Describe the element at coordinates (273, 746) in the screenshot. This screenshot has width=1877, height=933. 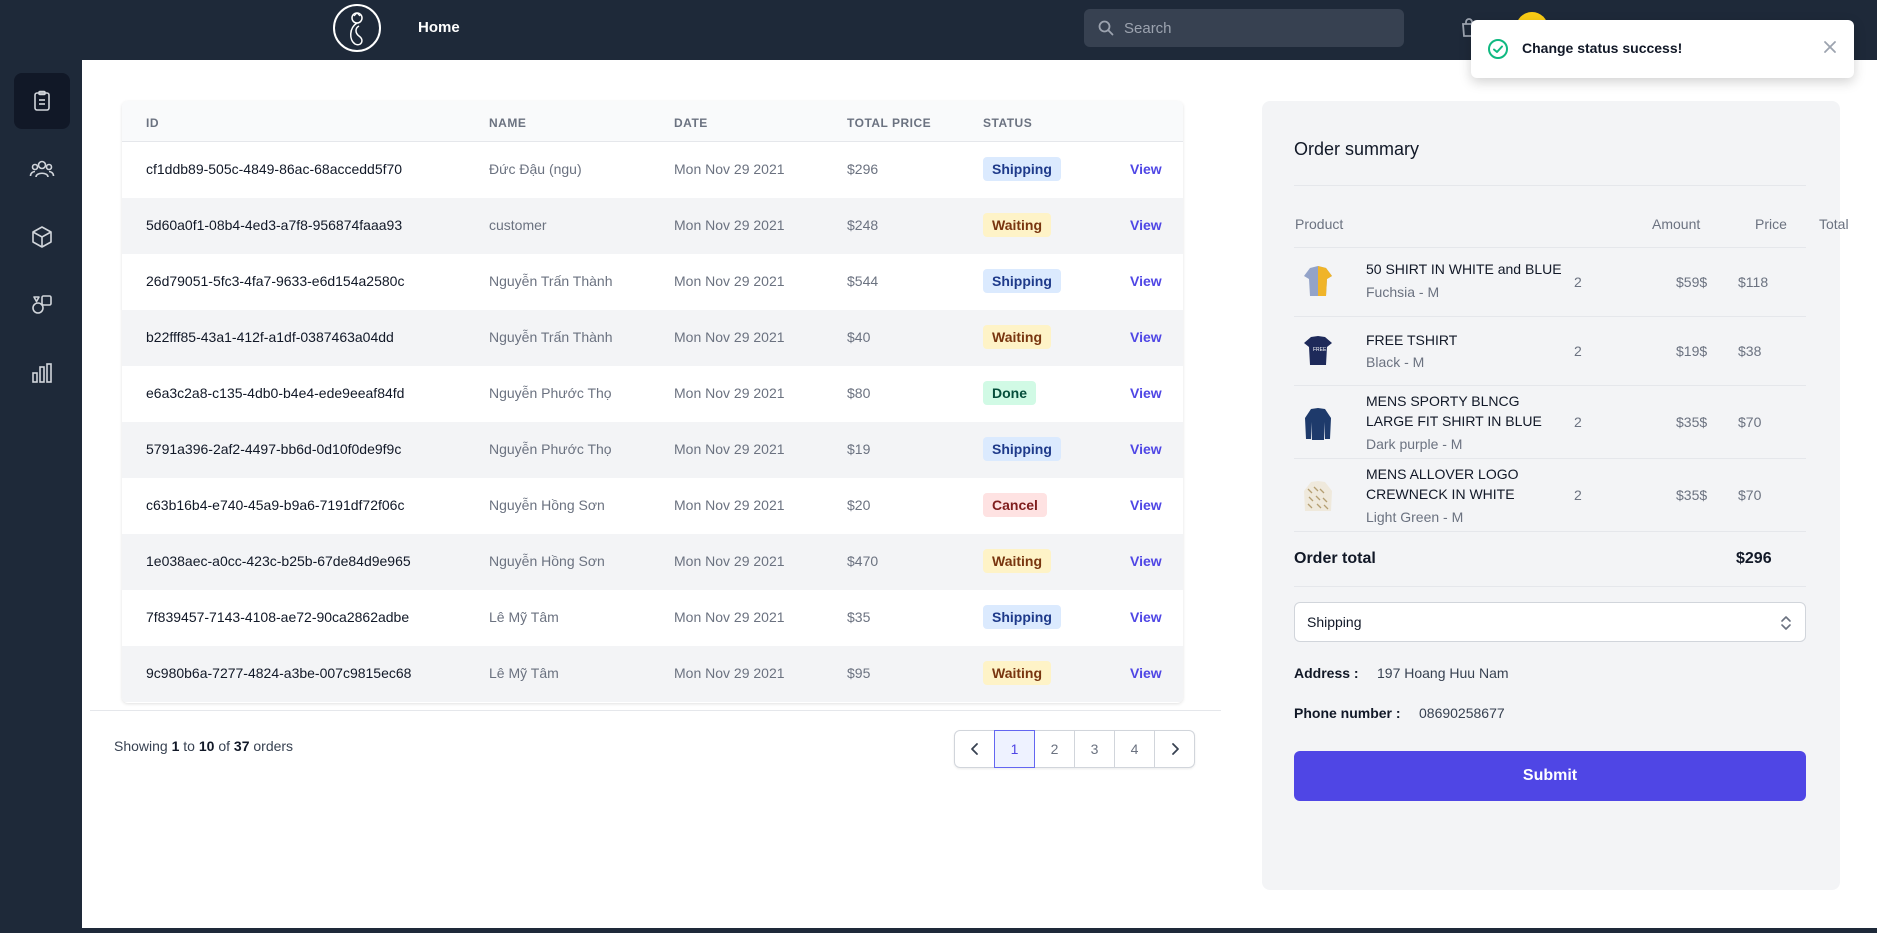
I see `showing-suffix: orders` at that location.